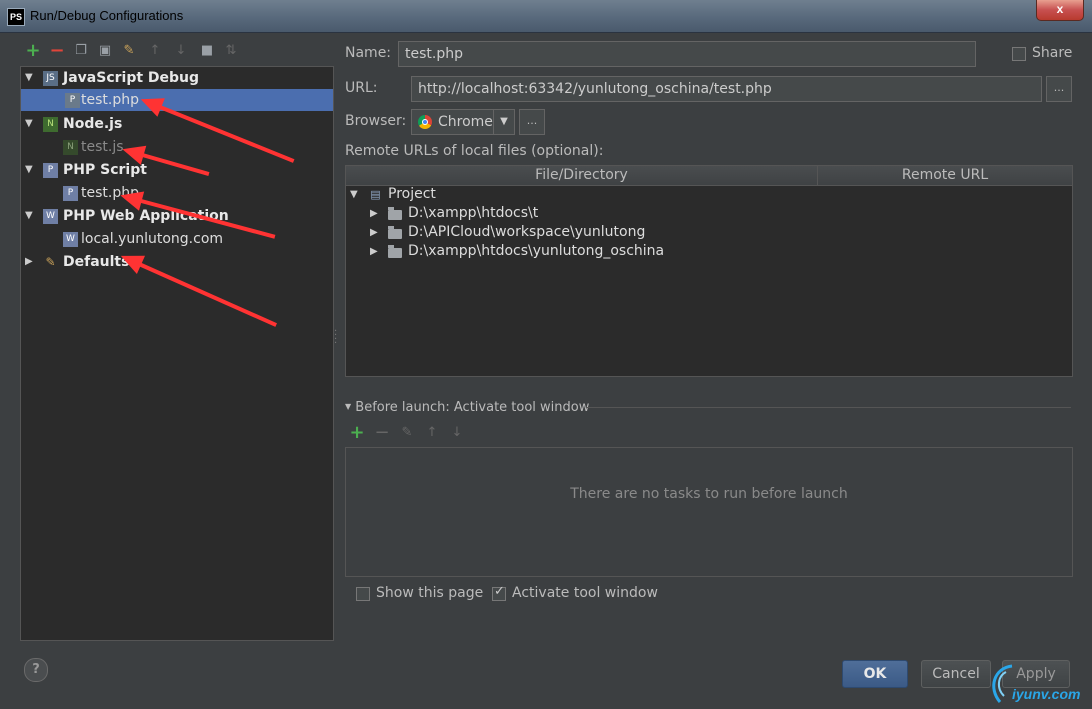  What do you see at coordinates (57, 51) in the screenshot?
I see `remove-icon: −` at bounding box center [57, 51].